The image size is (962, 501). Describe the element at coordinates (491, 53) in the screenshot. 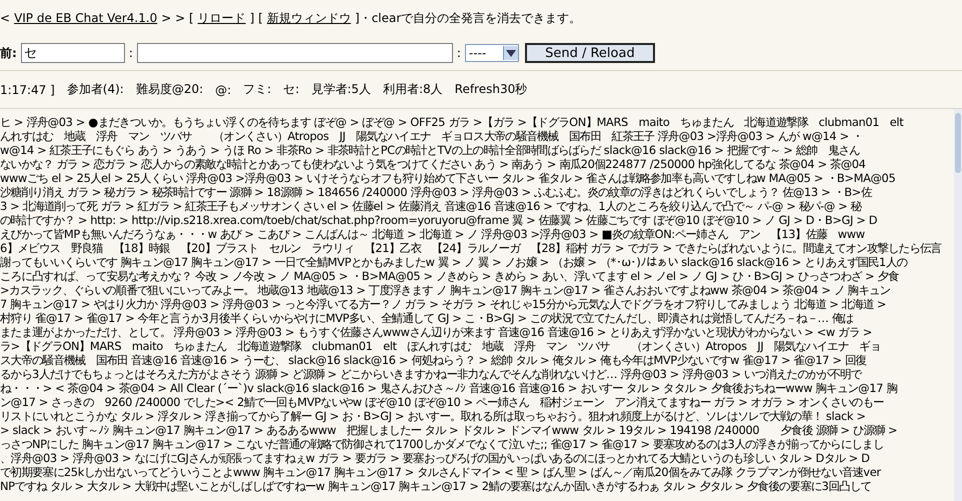

I see `select-dropdown: ----` at that location.